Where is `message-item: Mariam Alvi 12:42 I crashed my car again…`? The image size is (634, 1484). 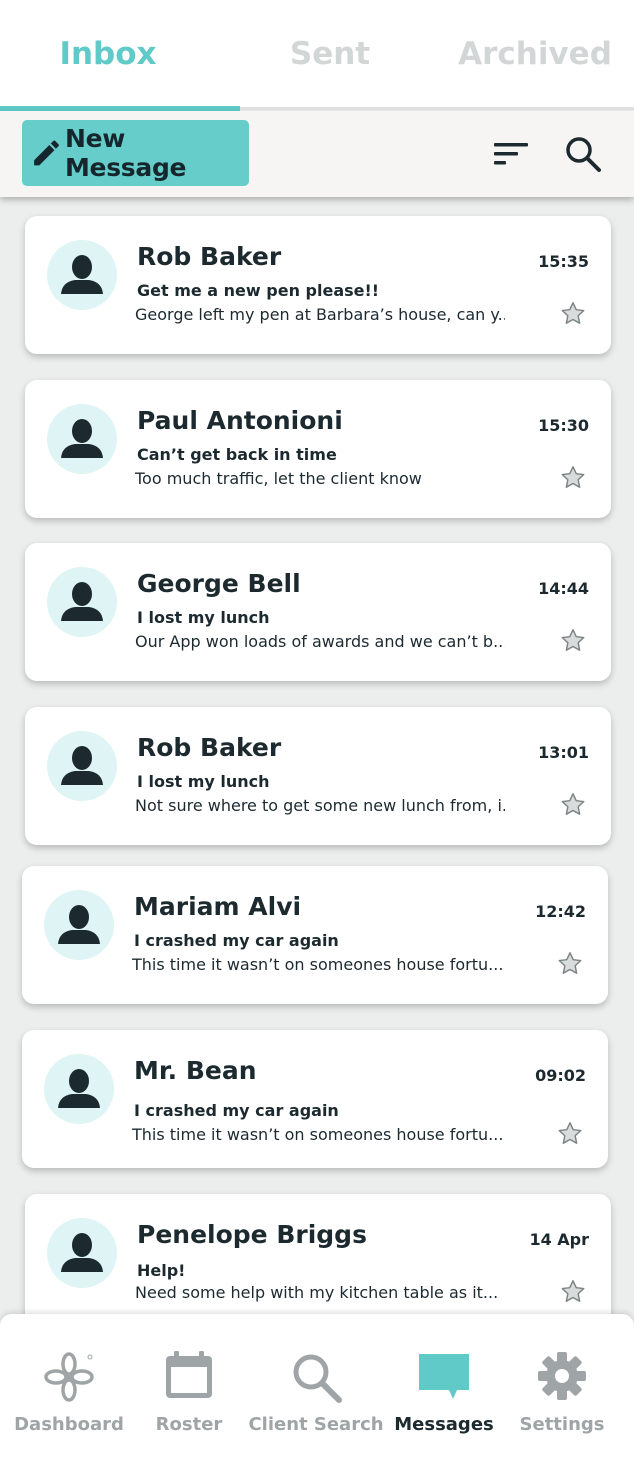 message-item: Mariam Alvi 12:42 I crashed my car again… is located at coordinates (315, 935).